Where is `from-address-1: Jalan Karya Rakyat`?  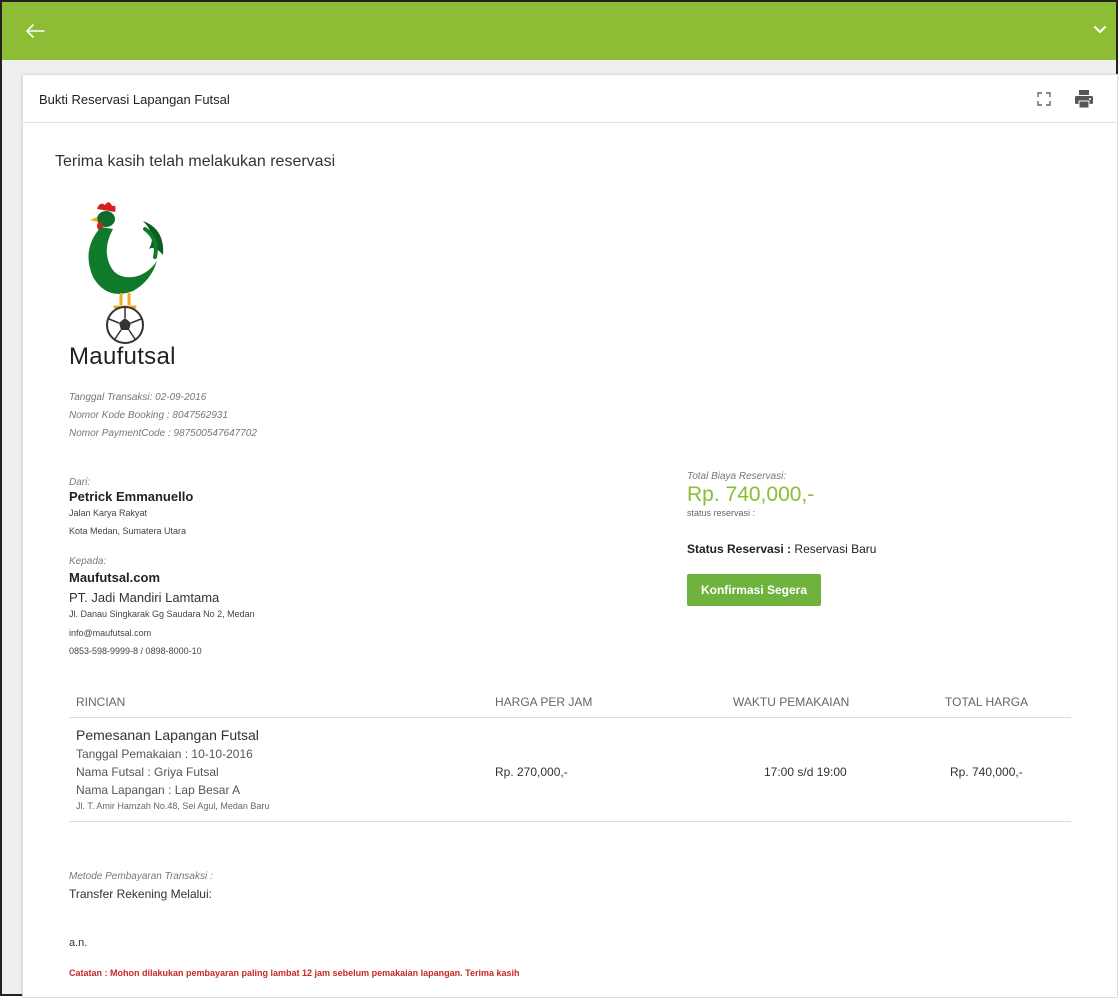 from-address-1: Jalan Karya Rakyat is located at coordinates (108, 513).